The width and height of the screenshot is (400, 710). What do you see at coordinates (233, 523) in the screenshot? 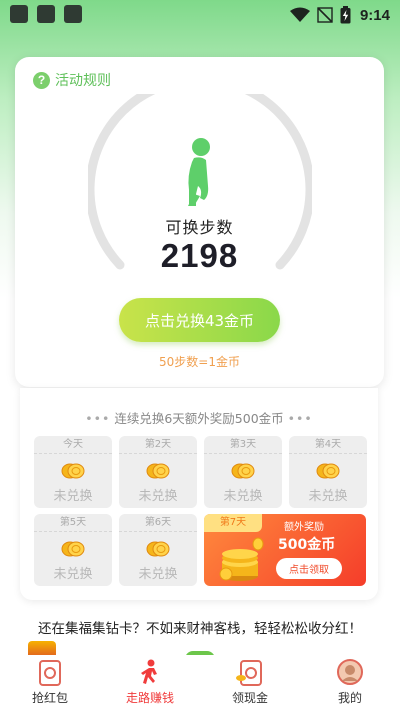
I see `bonus-day-label: 第7天` at bounding box center [233, 523].